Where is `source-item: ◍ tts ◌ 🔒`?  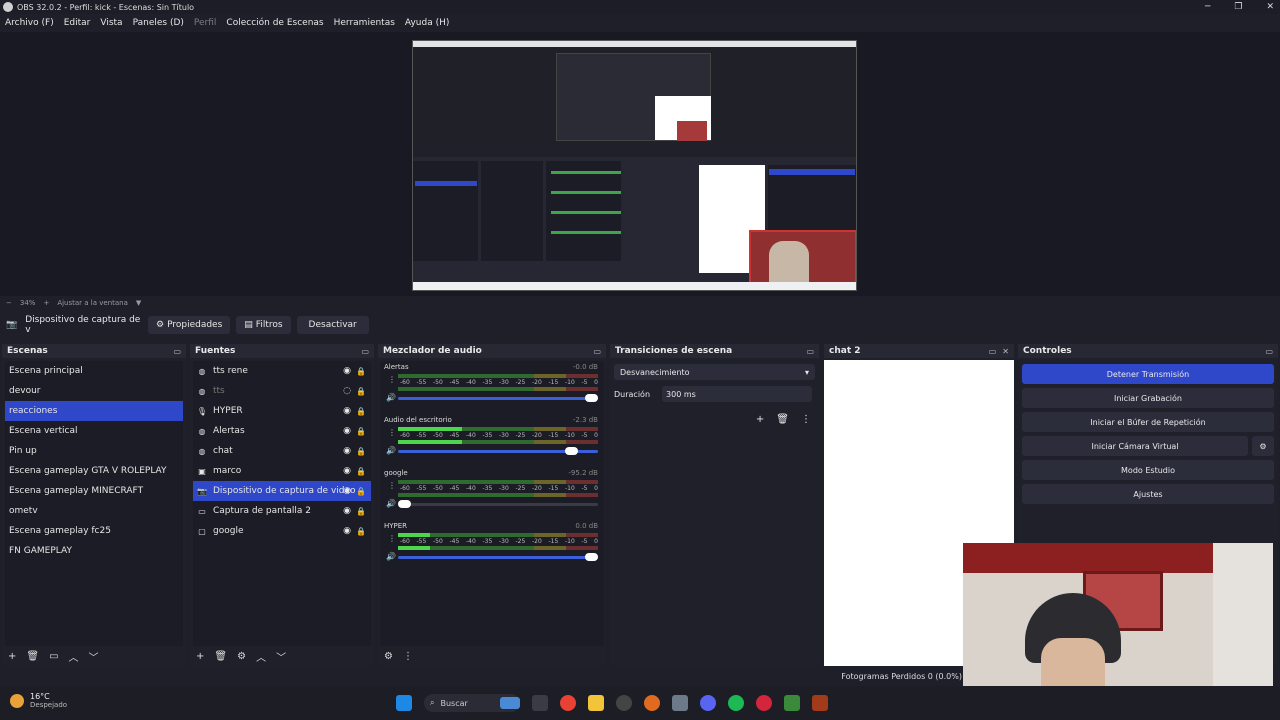 source-item: ◍ tts ◌ 🔒 is located at coordinates (282, 391).